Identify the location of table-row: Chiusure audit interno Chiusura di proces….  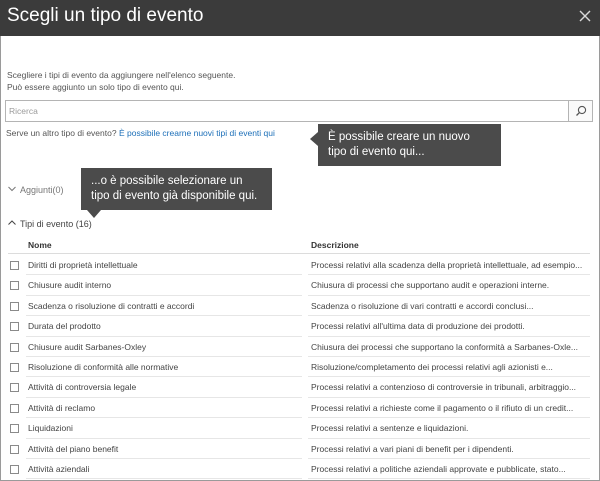
(299, 285).